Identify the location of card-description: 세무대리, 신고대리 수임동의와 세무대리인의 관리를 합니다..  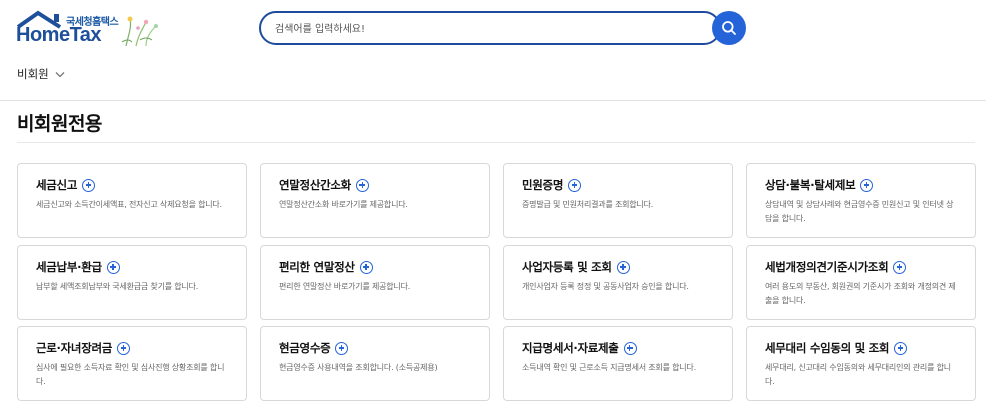
(858, 374).